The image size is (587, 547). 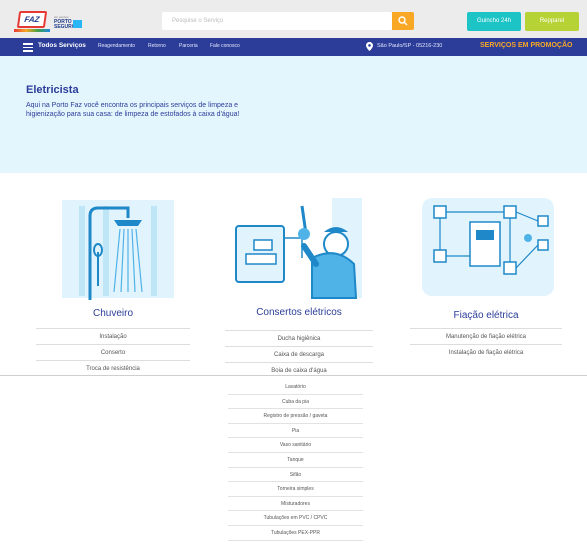 What do you see at coordinates (32, 30) in the screenshot?
I see `logo-stripe` at bounding box center [32, 30].